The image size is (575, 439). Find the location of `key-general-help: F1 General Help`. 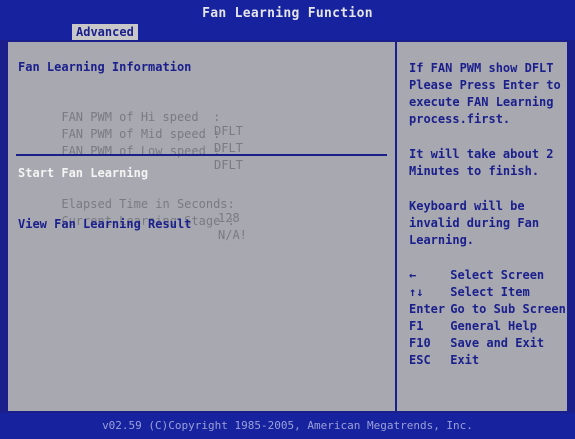

key-general-help: F1 General Help is located at coordinates (473, 326).